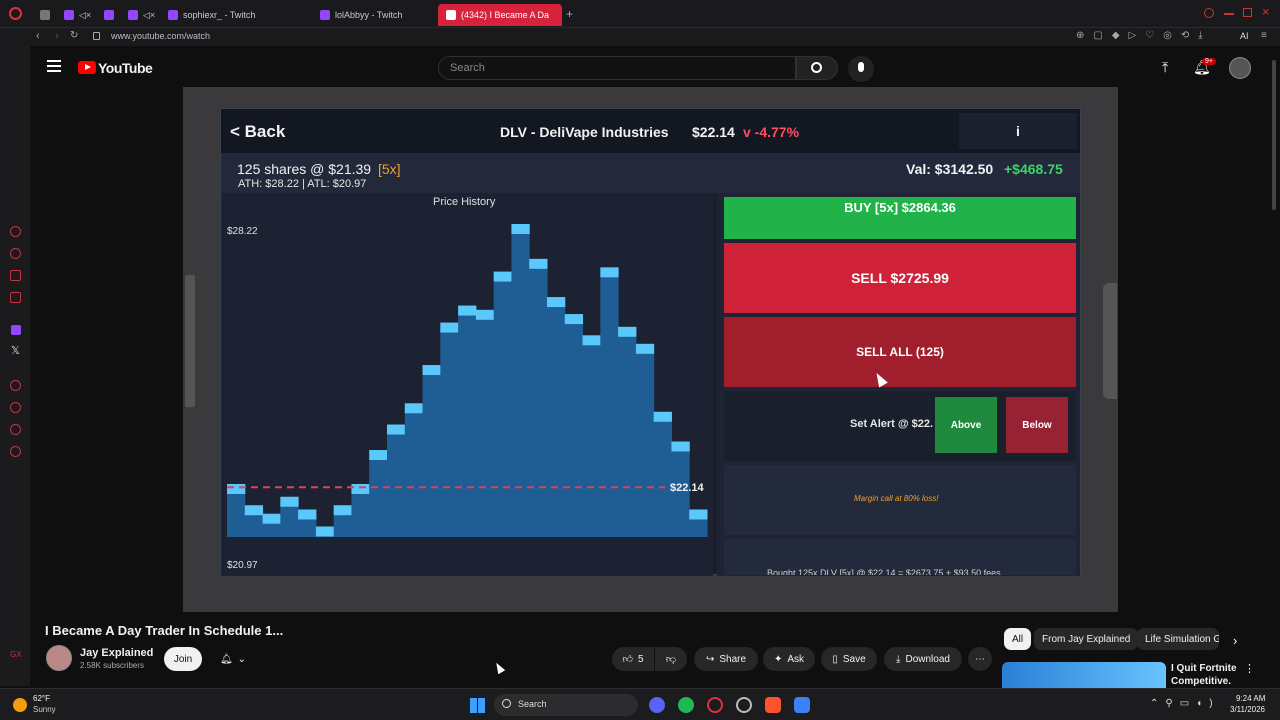 The width and height of the screenshot is (1280, 720). What do you see at coordinates (369, 15) in the screenshot?
I see `tab-label: lolAbbyy - Twitch` at bounding box center [369, 15].